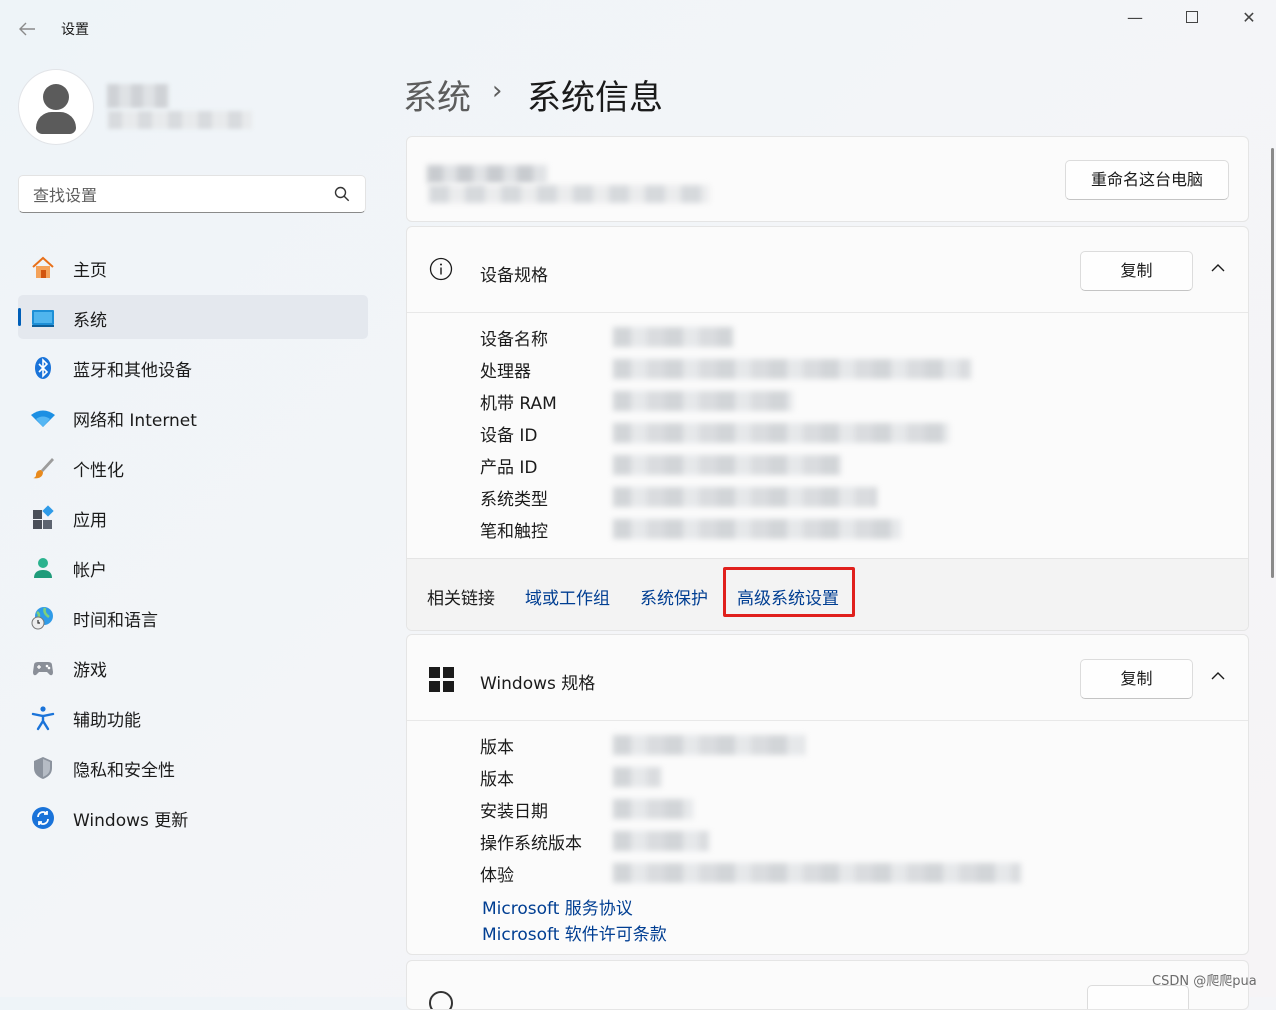 This screenshot has width=1276, height=1010. Describe the element at coordinates (442, 680) in the screenshot. I see `windows-logo-icon` at that location.